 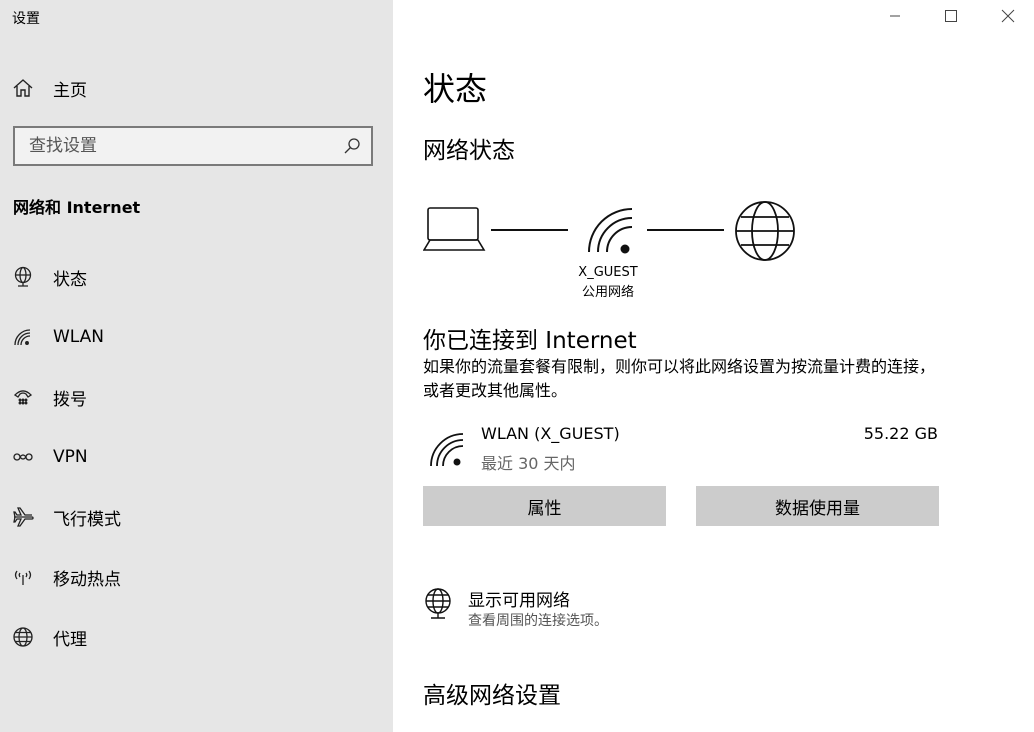 I want to click on app-title: 设置, so click(x=26, y=19).